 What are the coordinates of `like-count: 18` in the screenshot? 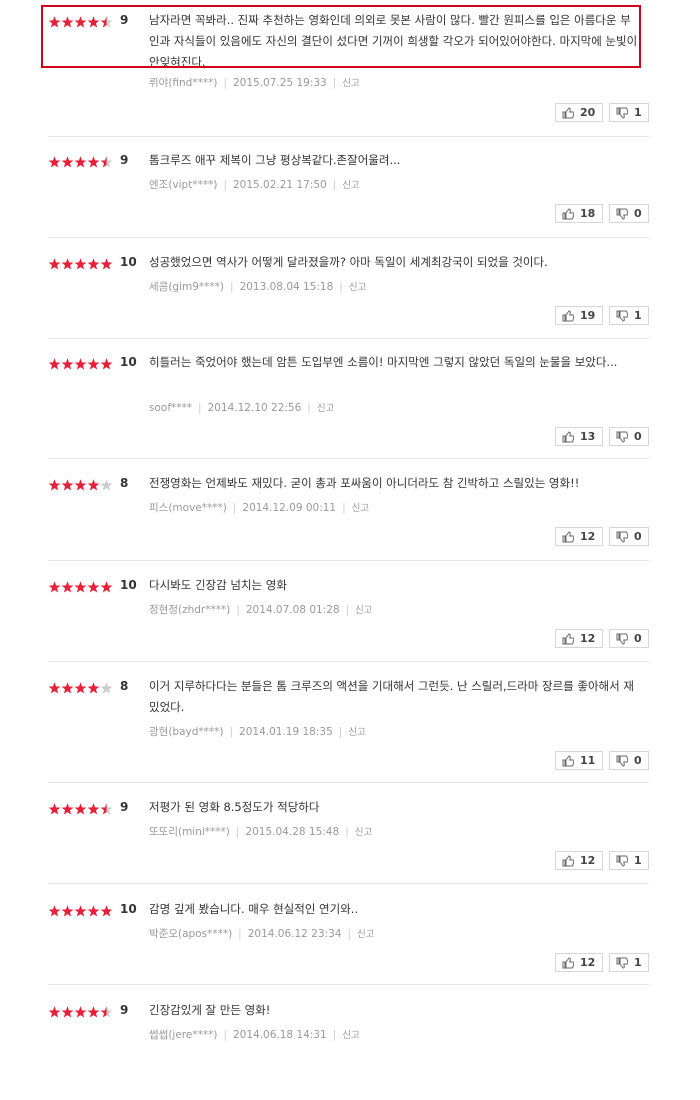 It's located at (588, 213).